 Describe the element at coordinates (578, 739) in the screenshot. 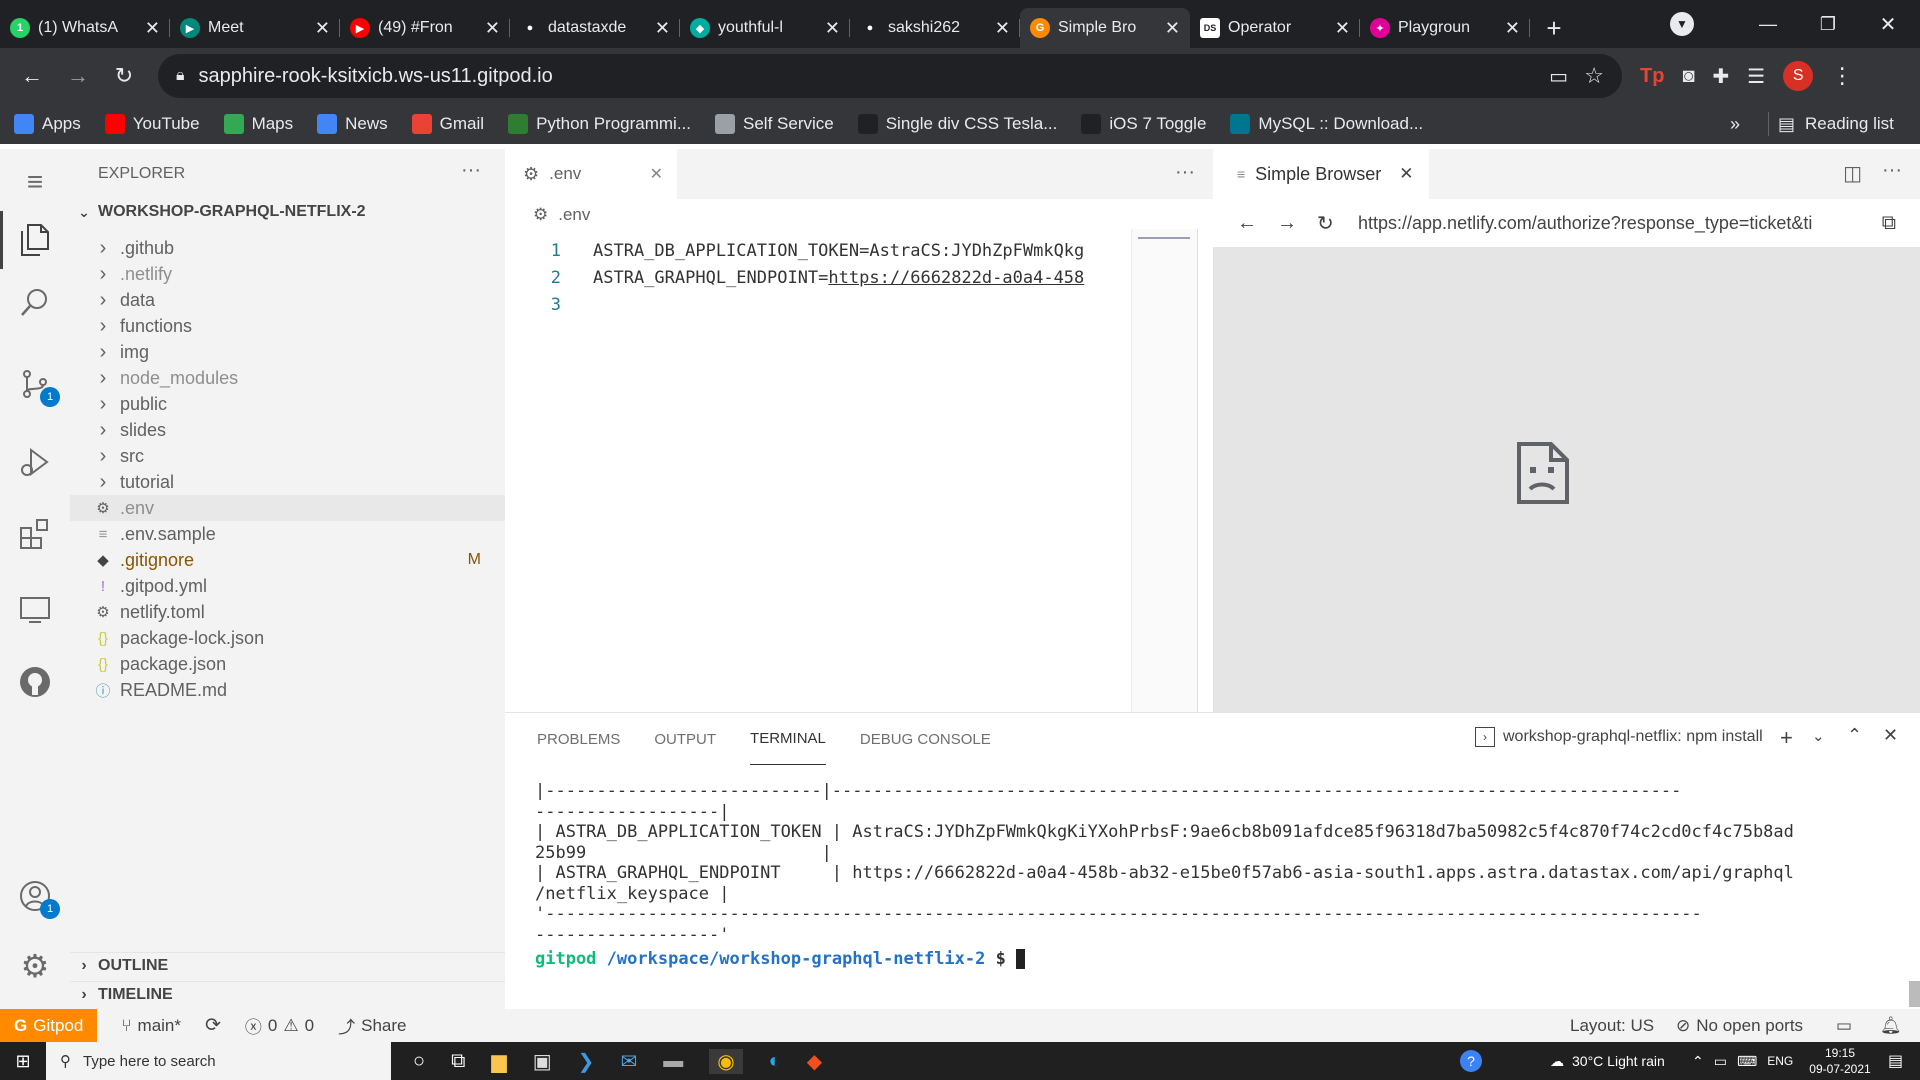

I see `panel-tab: PROBLEMS` at that location.